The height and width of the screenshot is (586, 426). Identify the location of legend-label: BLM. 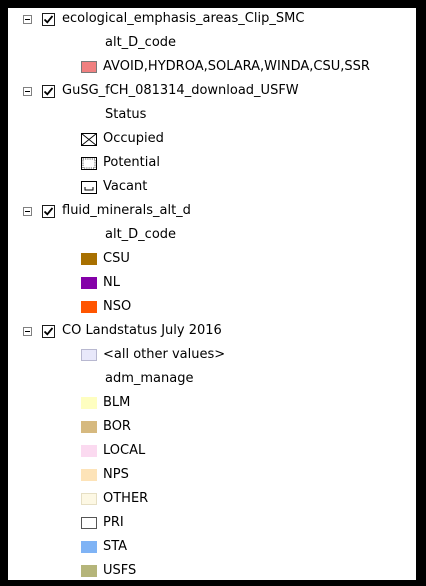
(117, 402).